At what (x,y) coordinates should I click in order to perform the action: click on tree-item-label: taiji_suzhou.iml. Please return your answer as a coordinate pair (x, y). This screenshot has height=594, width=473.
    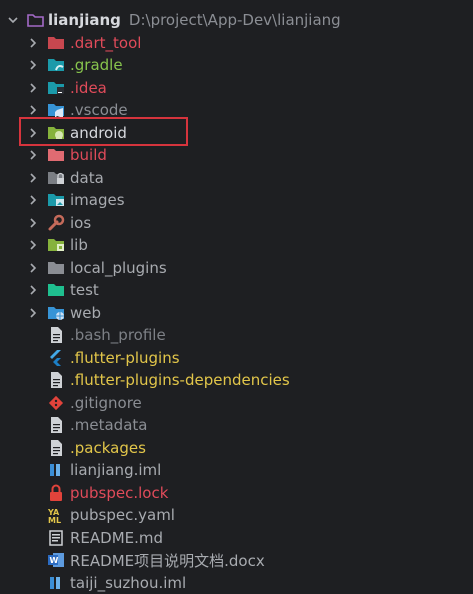
    Looking at the image, I should click on (128, 582).